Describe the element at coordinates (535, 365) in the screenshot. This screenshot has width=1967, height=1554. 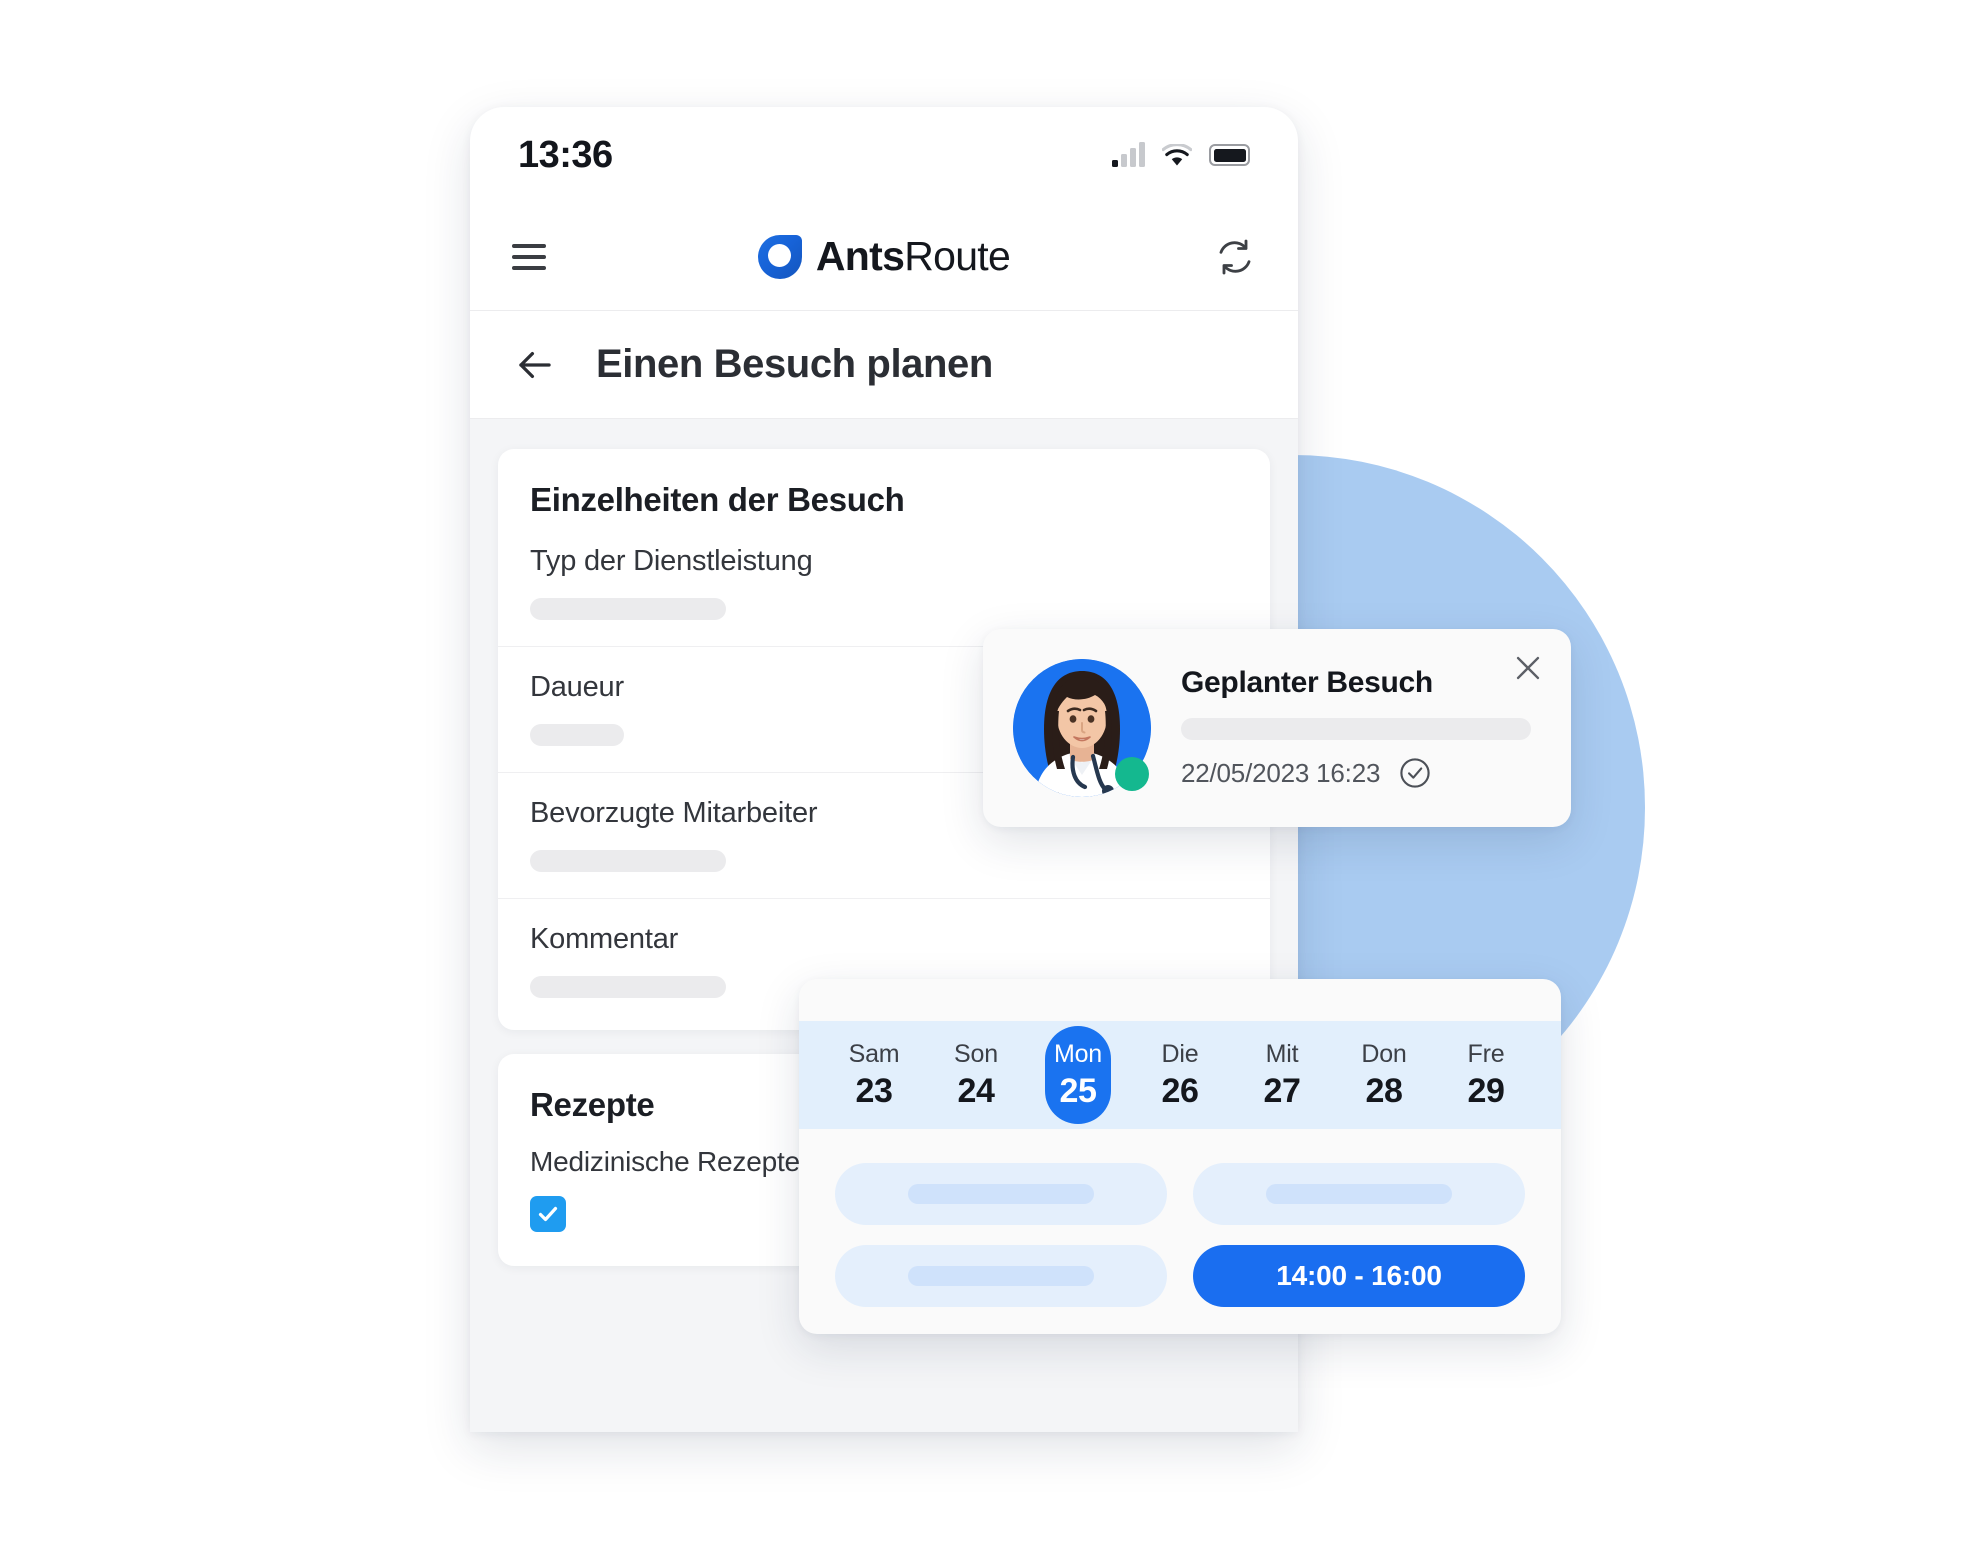
I see `back-arrow-icon` at that location.